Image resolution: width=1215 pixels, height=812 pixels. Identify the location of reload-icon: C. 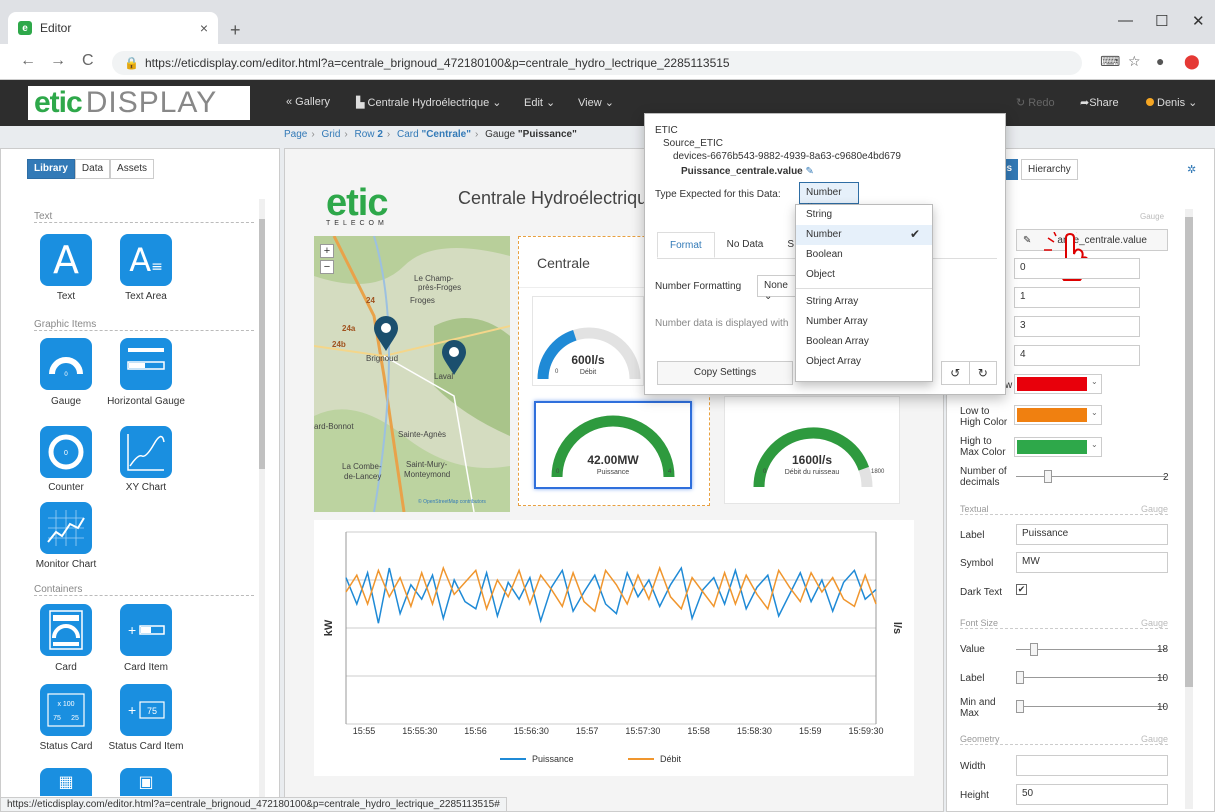
(88, 61).